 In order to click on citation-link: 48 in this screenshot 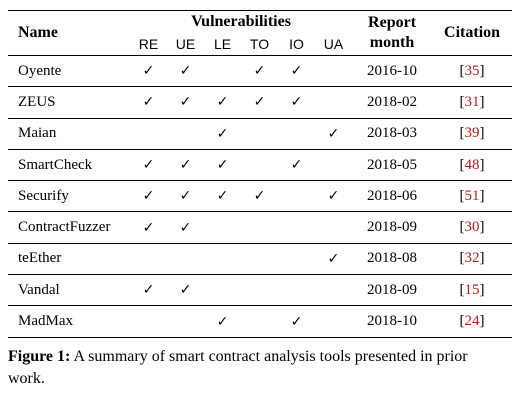, I will do `click(472, 165)`.